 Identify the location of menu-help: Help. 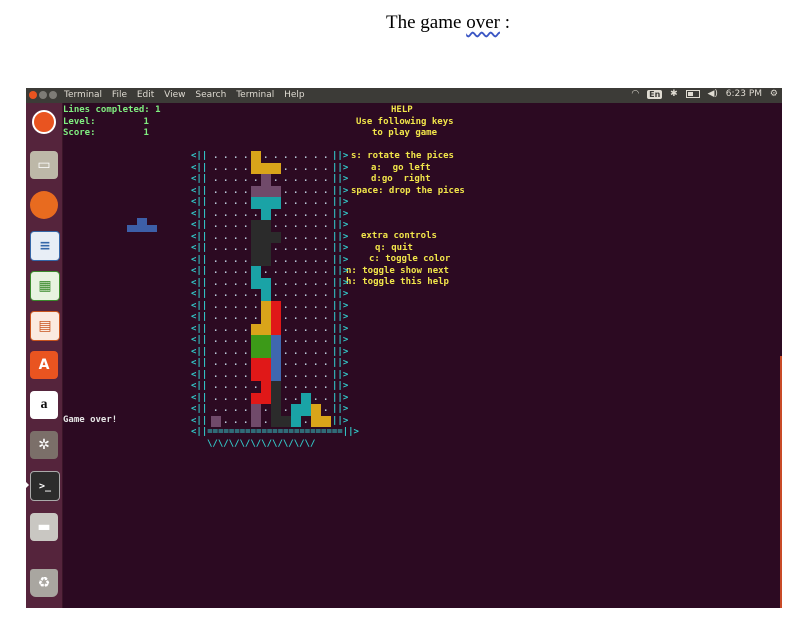
(294, 95).